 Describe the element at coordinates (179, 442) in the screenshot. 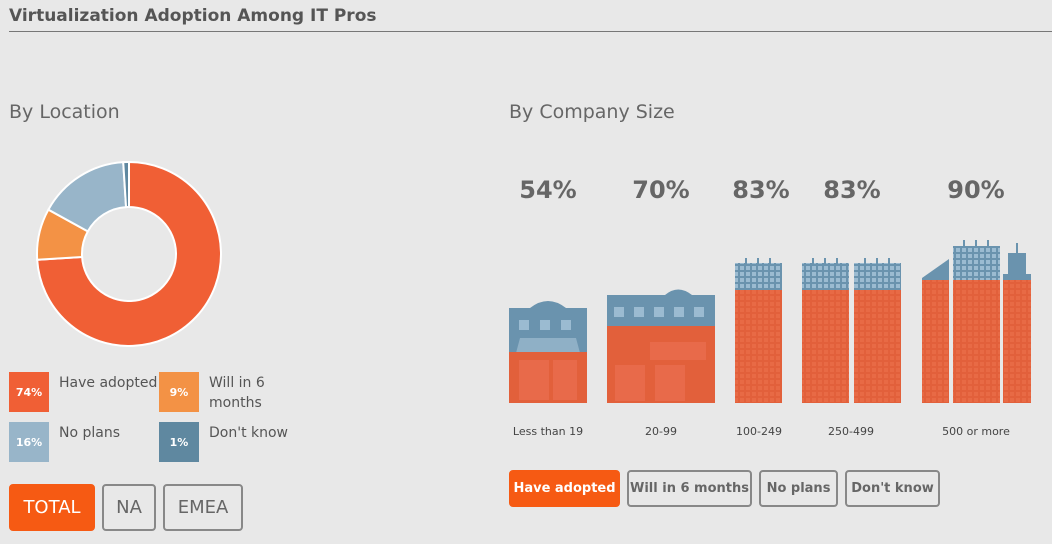

I see `legend-swatch-dont-know: 1%` at that location.